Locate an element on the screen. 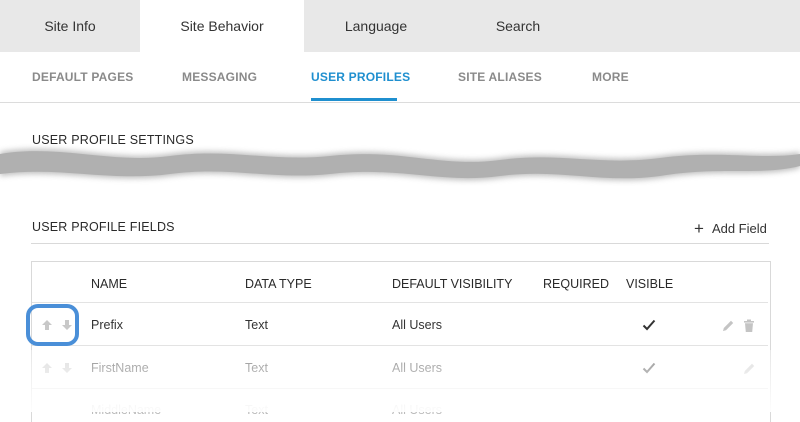 Image resolution: width=800 pixels, height=422 pixels. row-name: MiddleName is located at coordinates (126, 410).